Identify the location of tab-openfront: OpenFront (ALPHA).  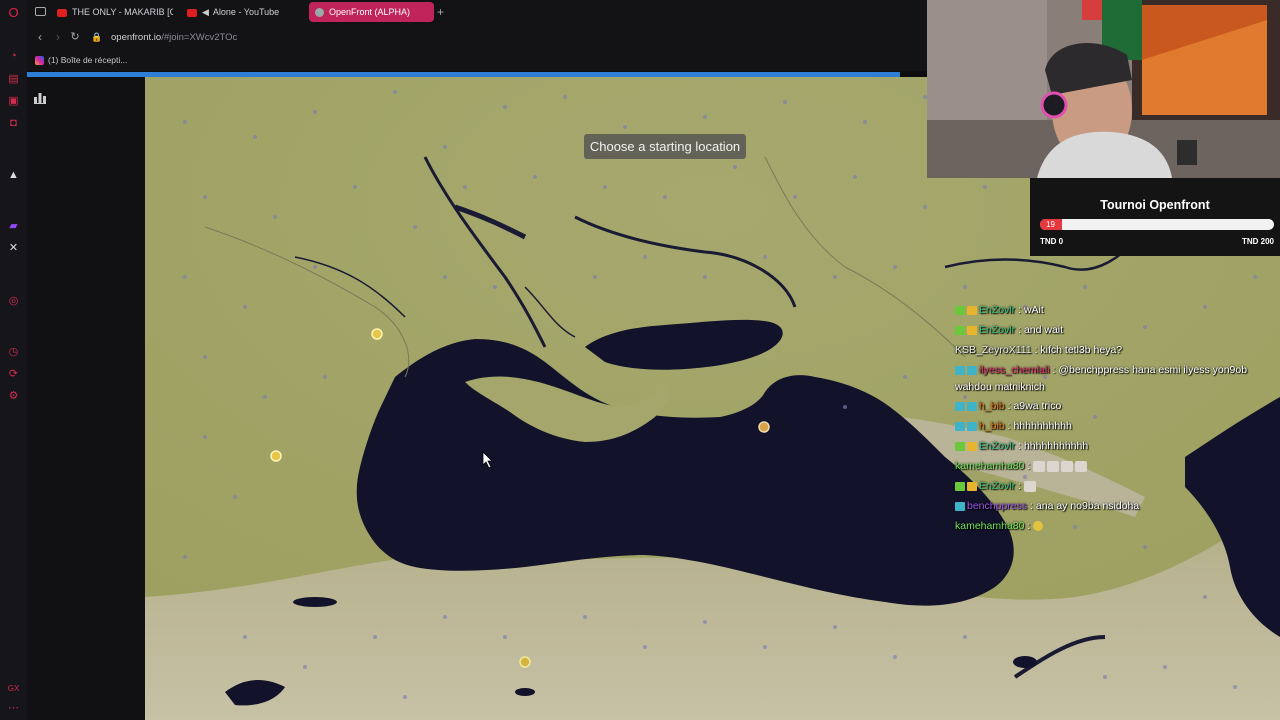
(371, 12).